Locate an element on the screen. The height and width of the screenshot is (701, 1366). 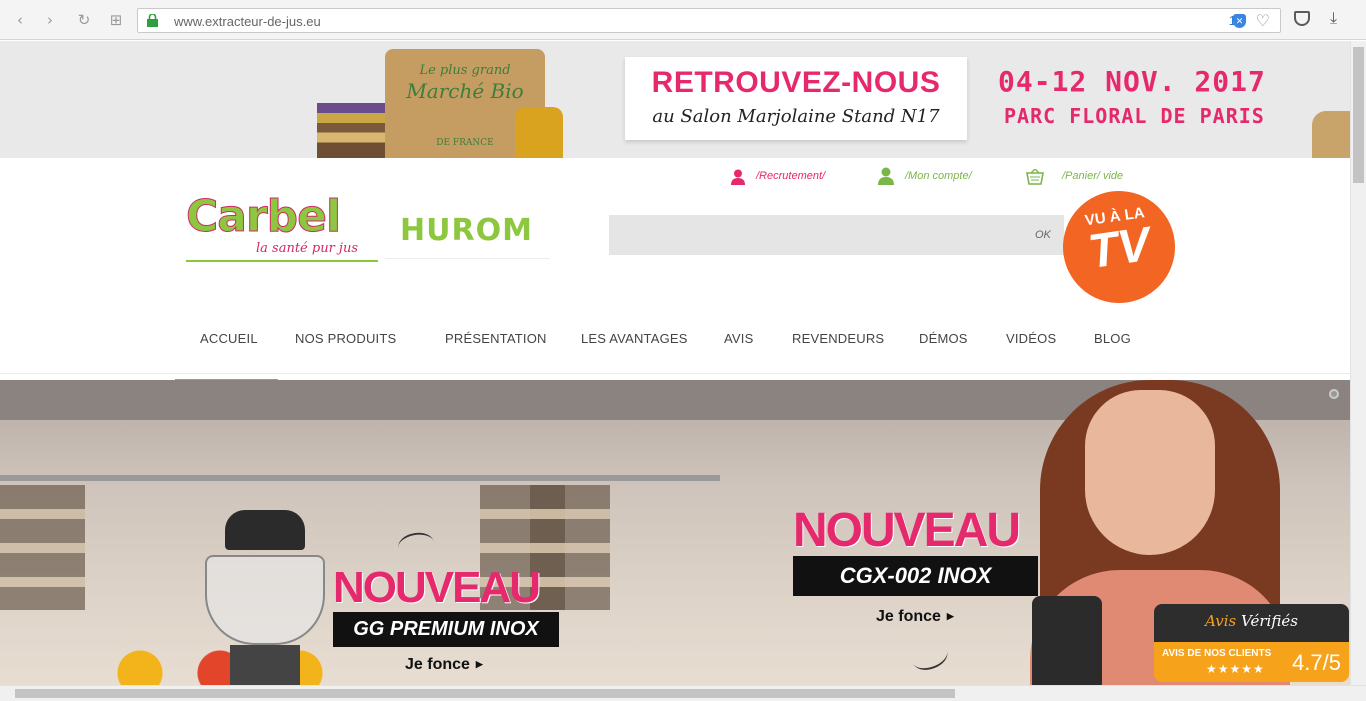
promo-right-cta: Je fonce ▶ is located at coordinates (915, 617).